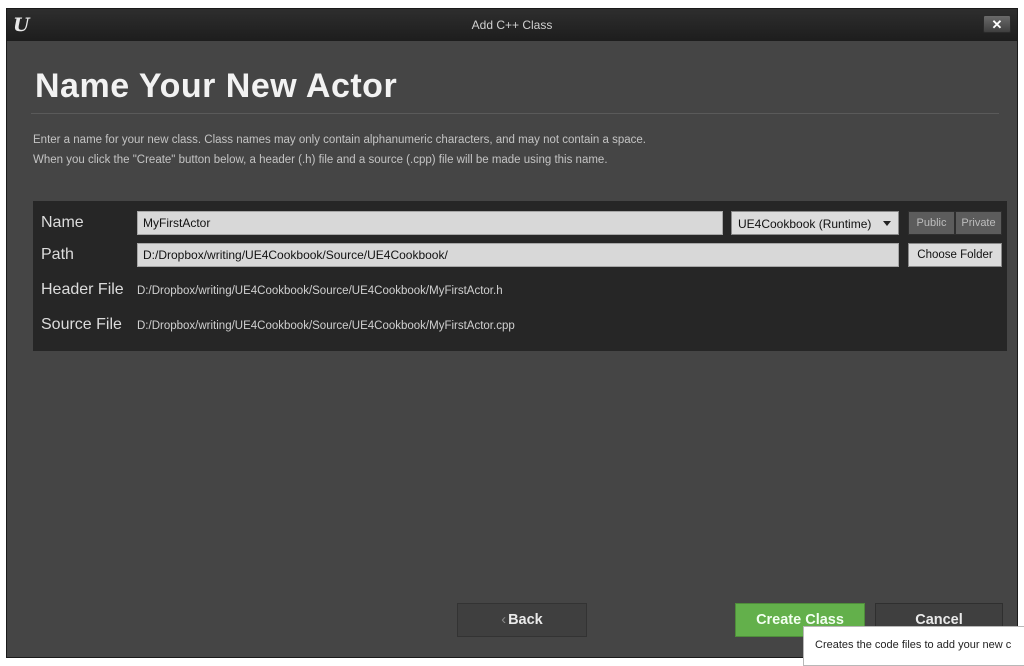  Describe the element at coordinates (216, 86) in the screenshot. I see `page-title: Name Your New Actor` at that location.